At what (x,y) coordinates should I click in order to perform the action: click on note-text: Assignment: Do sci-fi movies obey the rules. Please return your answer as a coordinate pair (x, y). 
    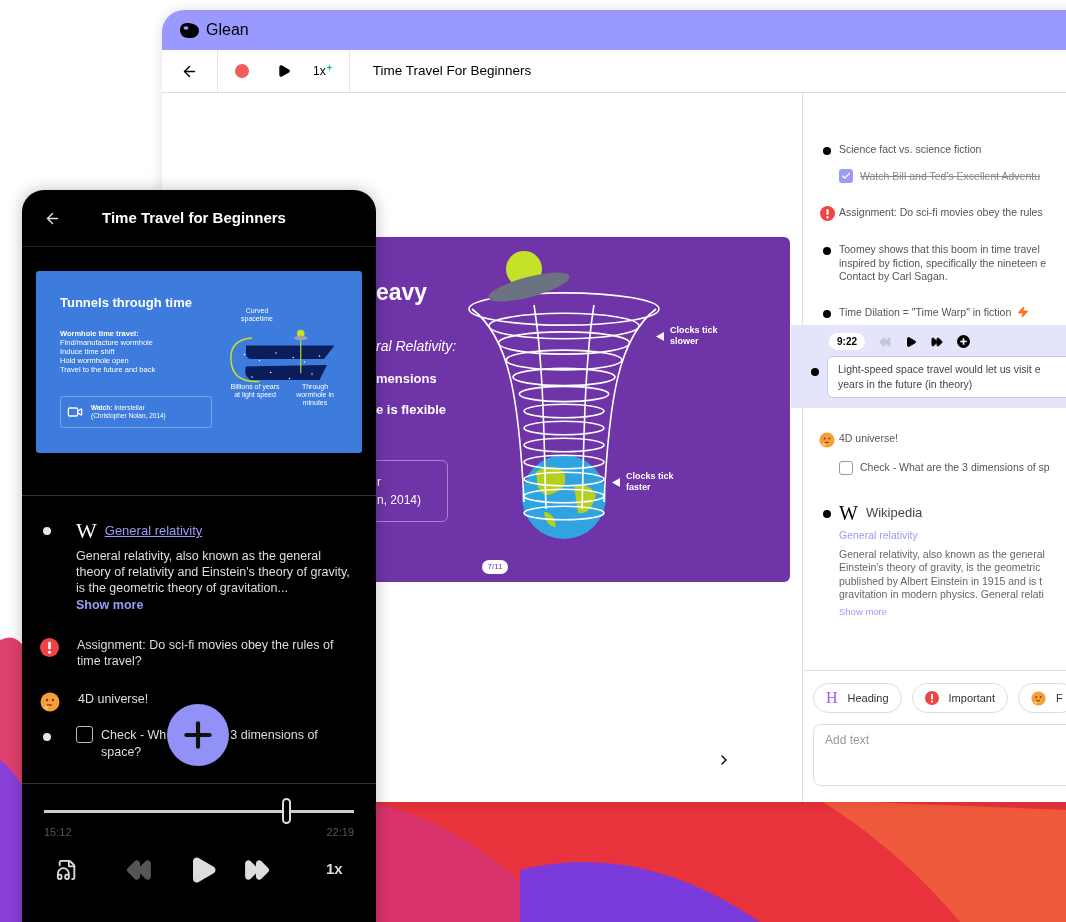
    Looking at the image, I should click on (941, 213).